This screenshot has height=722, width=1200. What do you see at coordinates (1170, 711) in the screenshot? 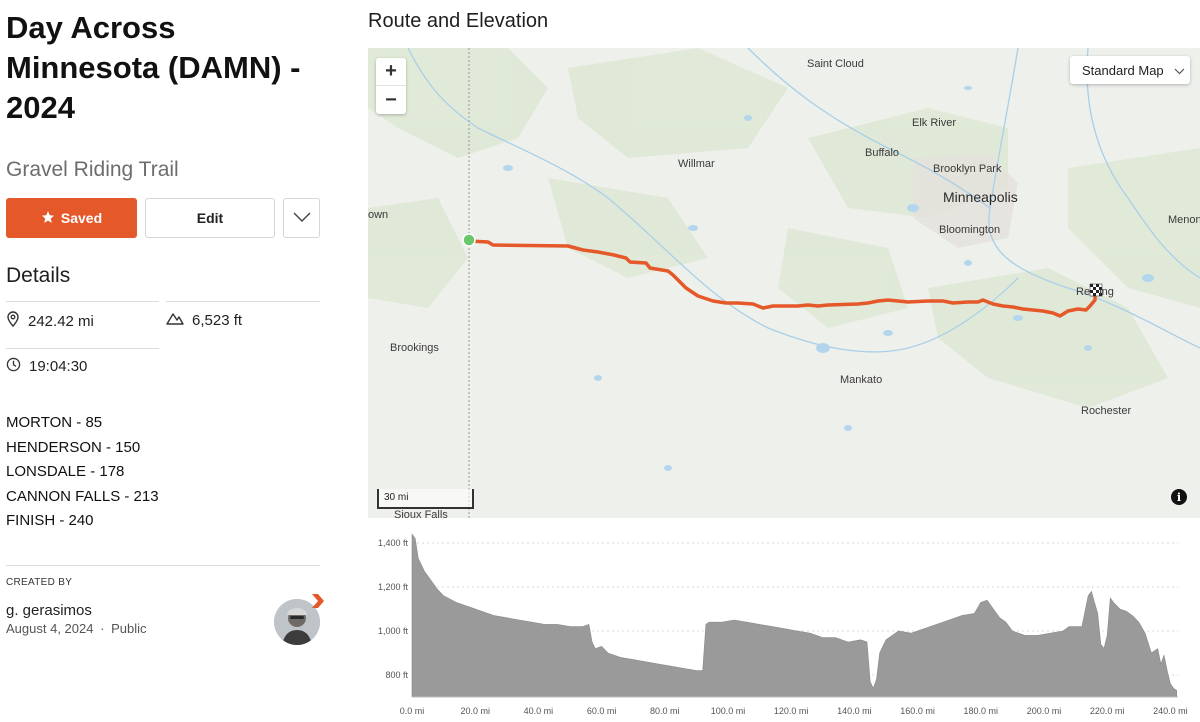
I see `x-tick-label: 240.0 mi` at bounding box center [1170, 711].